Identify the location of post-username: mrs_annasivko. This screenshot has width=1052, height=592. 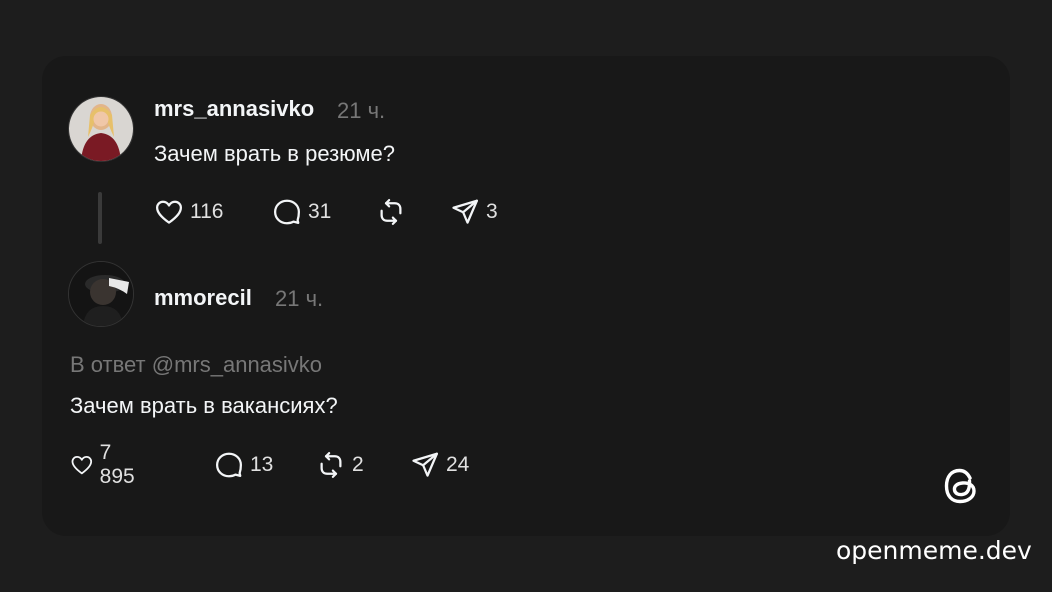
(234, 109).